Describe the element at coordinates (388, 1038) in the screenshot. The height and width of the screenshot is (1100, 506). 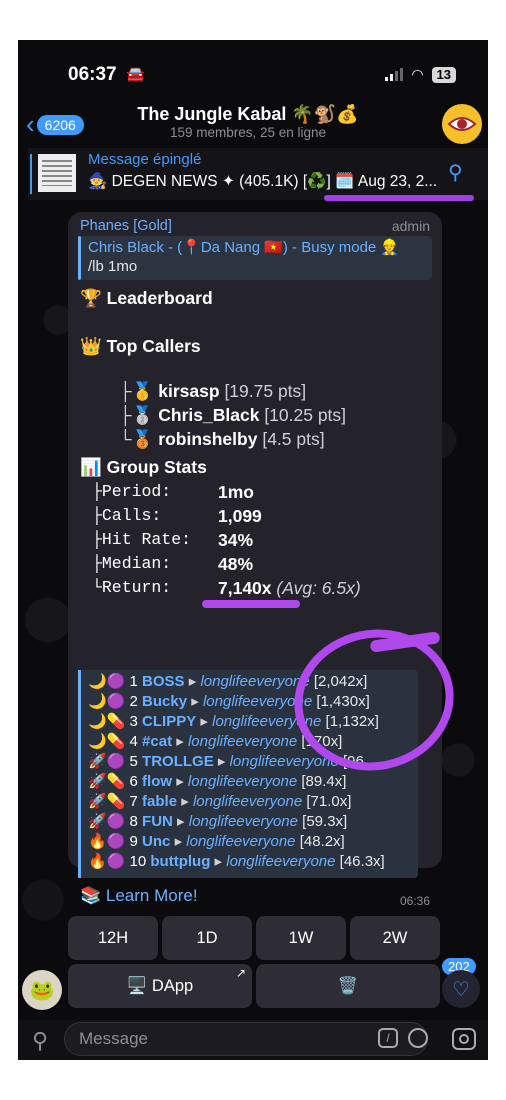
I see `commands-icon: /` at that location.